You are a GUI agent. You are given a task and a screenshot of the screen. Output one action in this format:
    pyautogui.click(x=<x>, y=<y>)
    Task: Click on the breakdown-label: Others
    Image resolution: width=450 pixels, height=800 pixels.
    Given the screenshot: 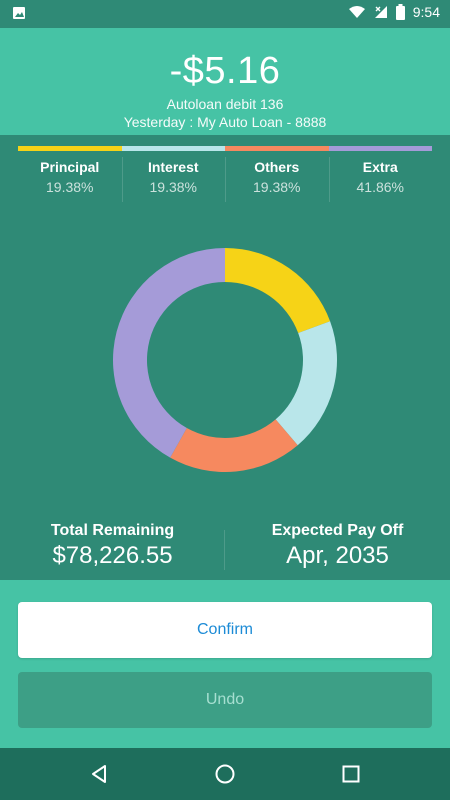 What is the action you would take?
    pyautogui.click(x=277, y=167)
    